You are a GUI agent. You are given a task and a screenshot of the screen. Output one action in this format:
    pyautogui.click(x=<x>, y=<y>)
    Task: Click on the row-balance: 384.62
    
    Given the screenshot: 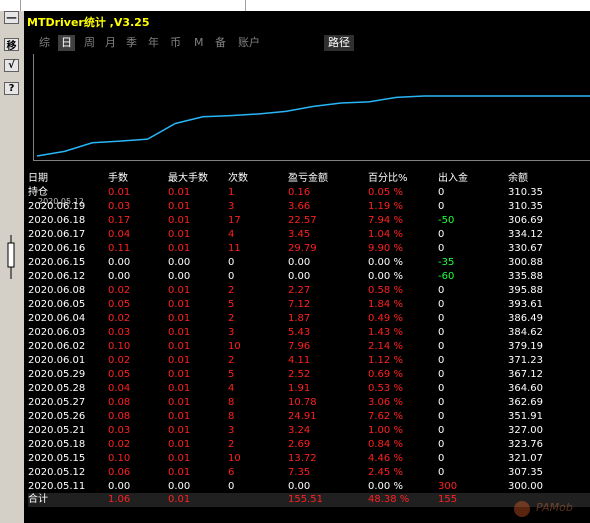 What is the action you would take?
    pyautogui.click(x=525, y=332)
    